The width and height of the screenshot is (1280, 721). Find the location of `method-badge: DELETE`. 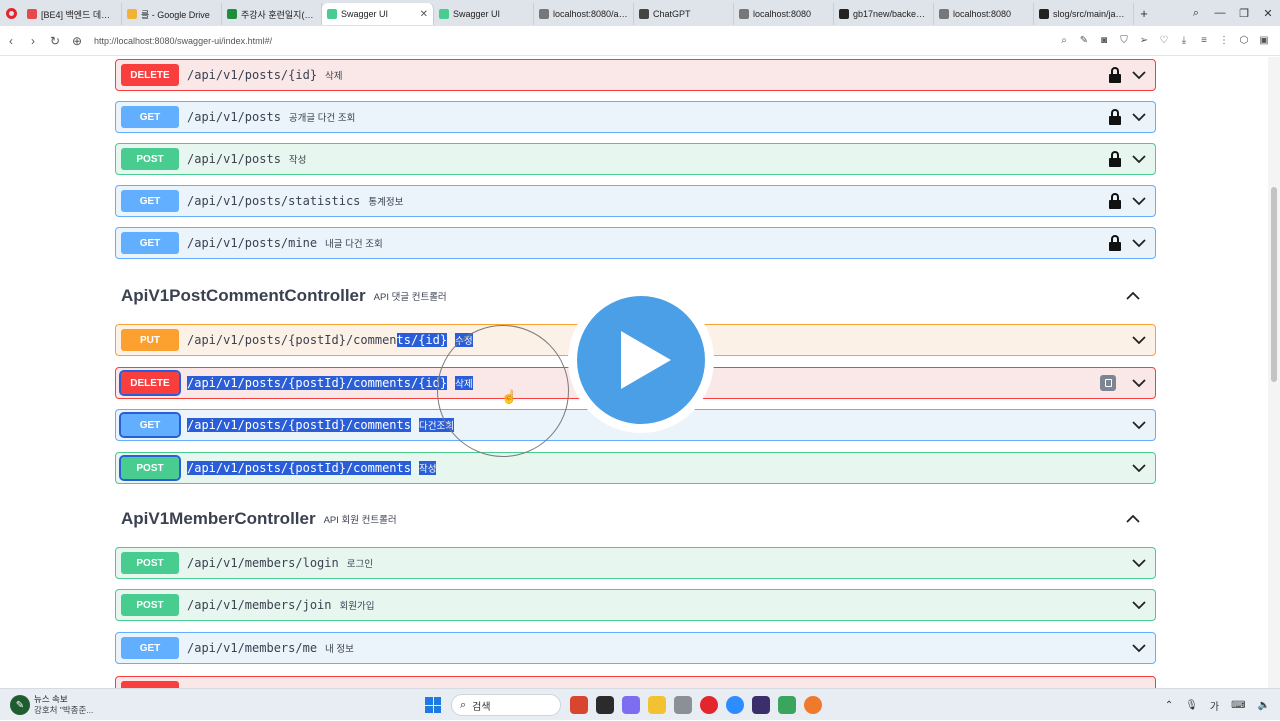

method-badge: DELETE is located at coordinates (150, 75).